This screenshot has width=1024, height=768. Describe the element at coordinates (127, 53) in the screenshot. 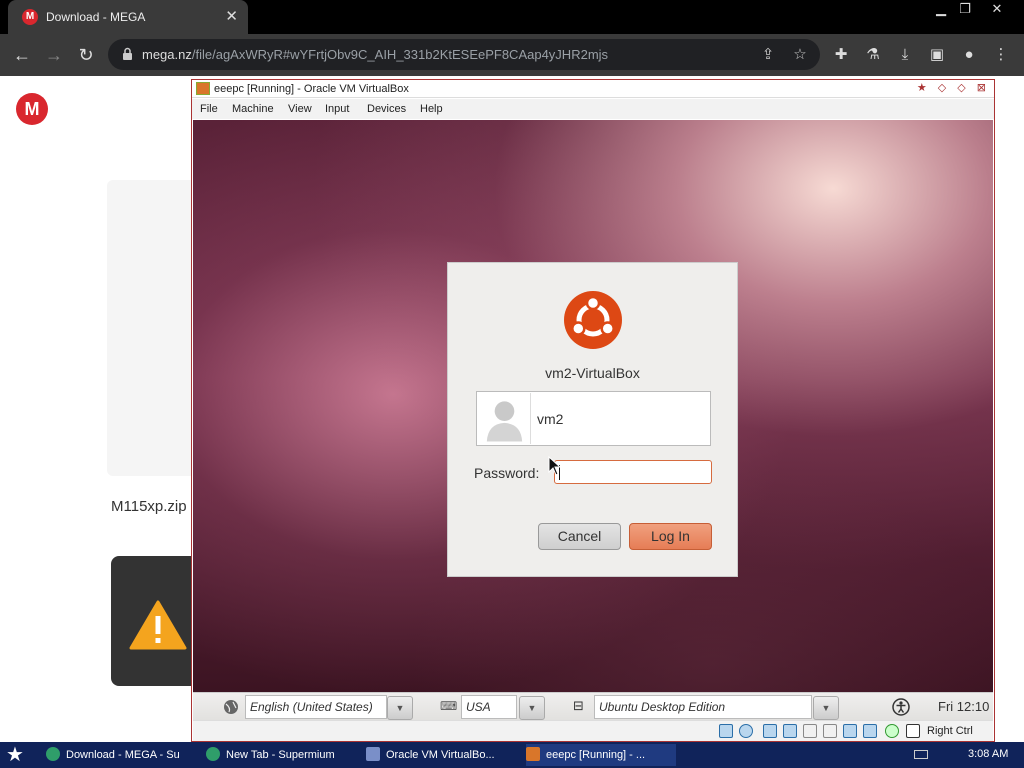

I see `lock-icon` at that location.